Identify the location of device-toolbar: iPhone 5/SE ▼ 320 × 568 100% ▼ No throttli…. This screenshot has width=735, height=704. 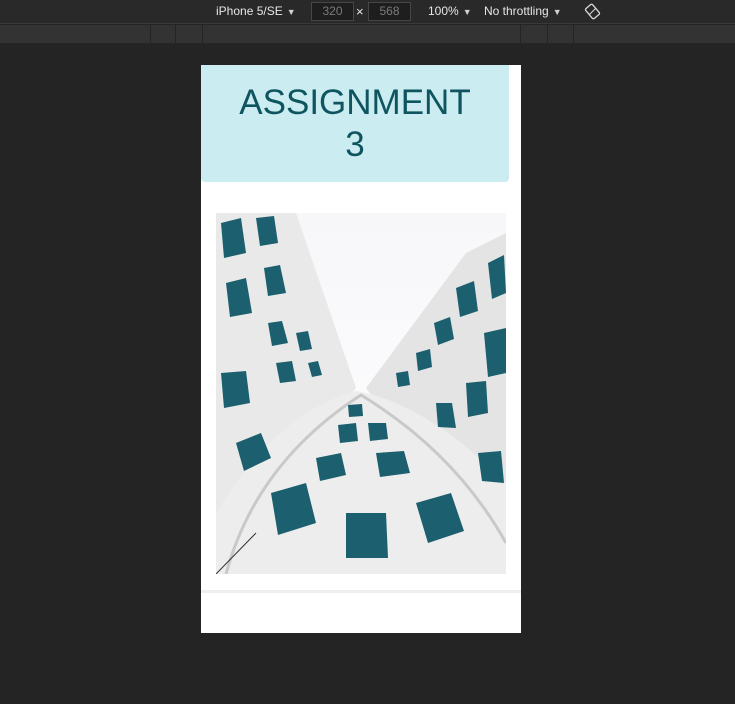
(367, 12).